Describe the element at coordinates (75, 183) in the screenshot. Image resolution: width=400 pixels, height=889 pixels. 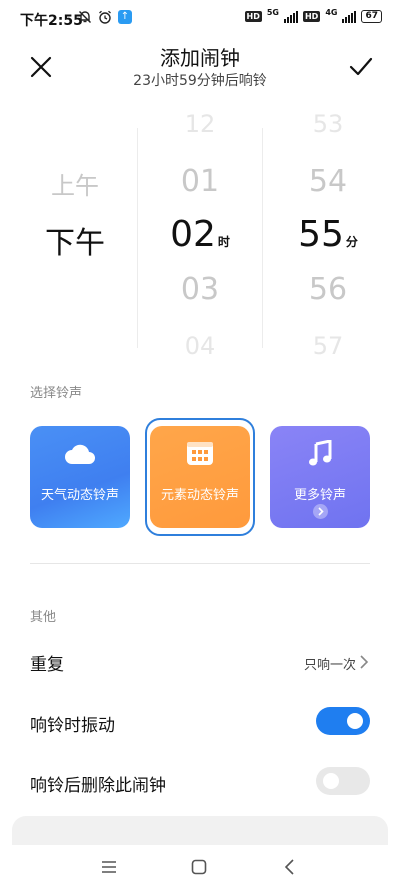
I see `ampm-option: 上午` at that location.